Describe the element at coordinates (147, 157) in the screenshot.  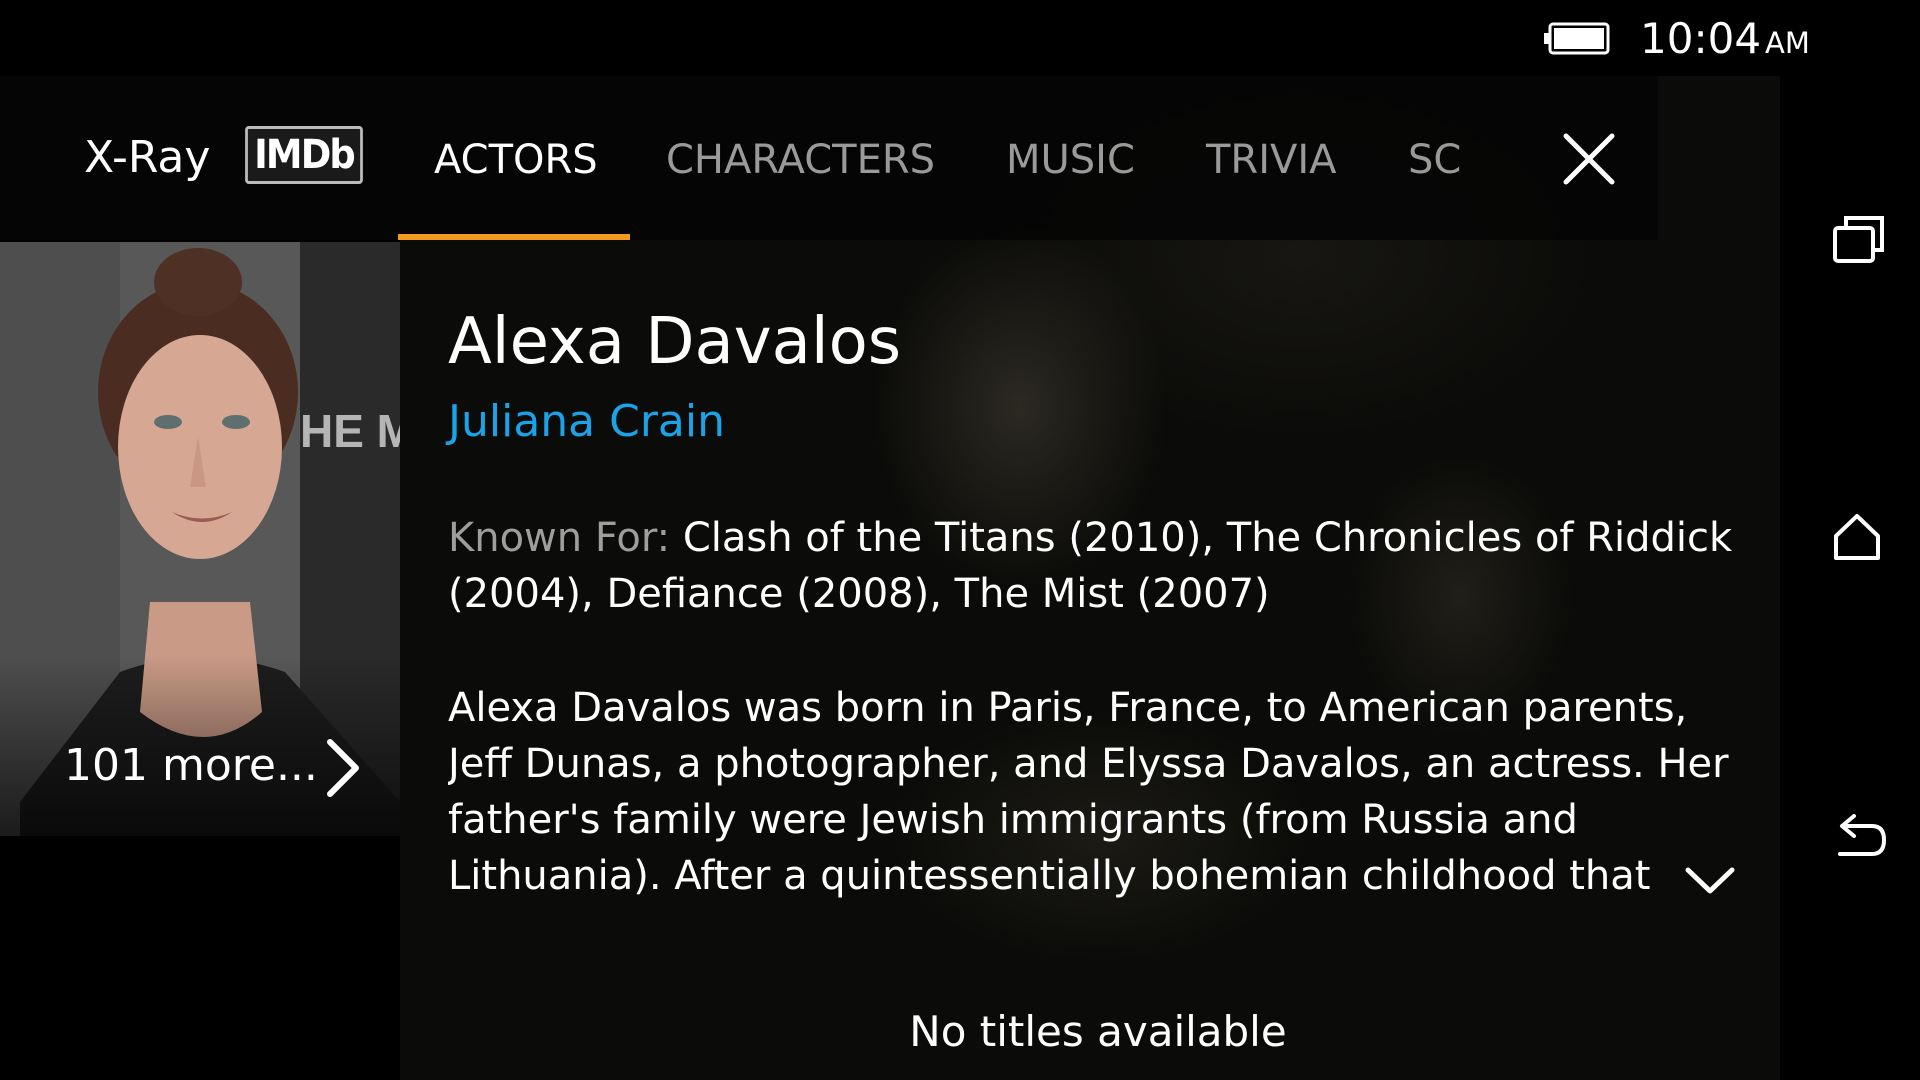
I see `xray-title: X-Ray` at that location.